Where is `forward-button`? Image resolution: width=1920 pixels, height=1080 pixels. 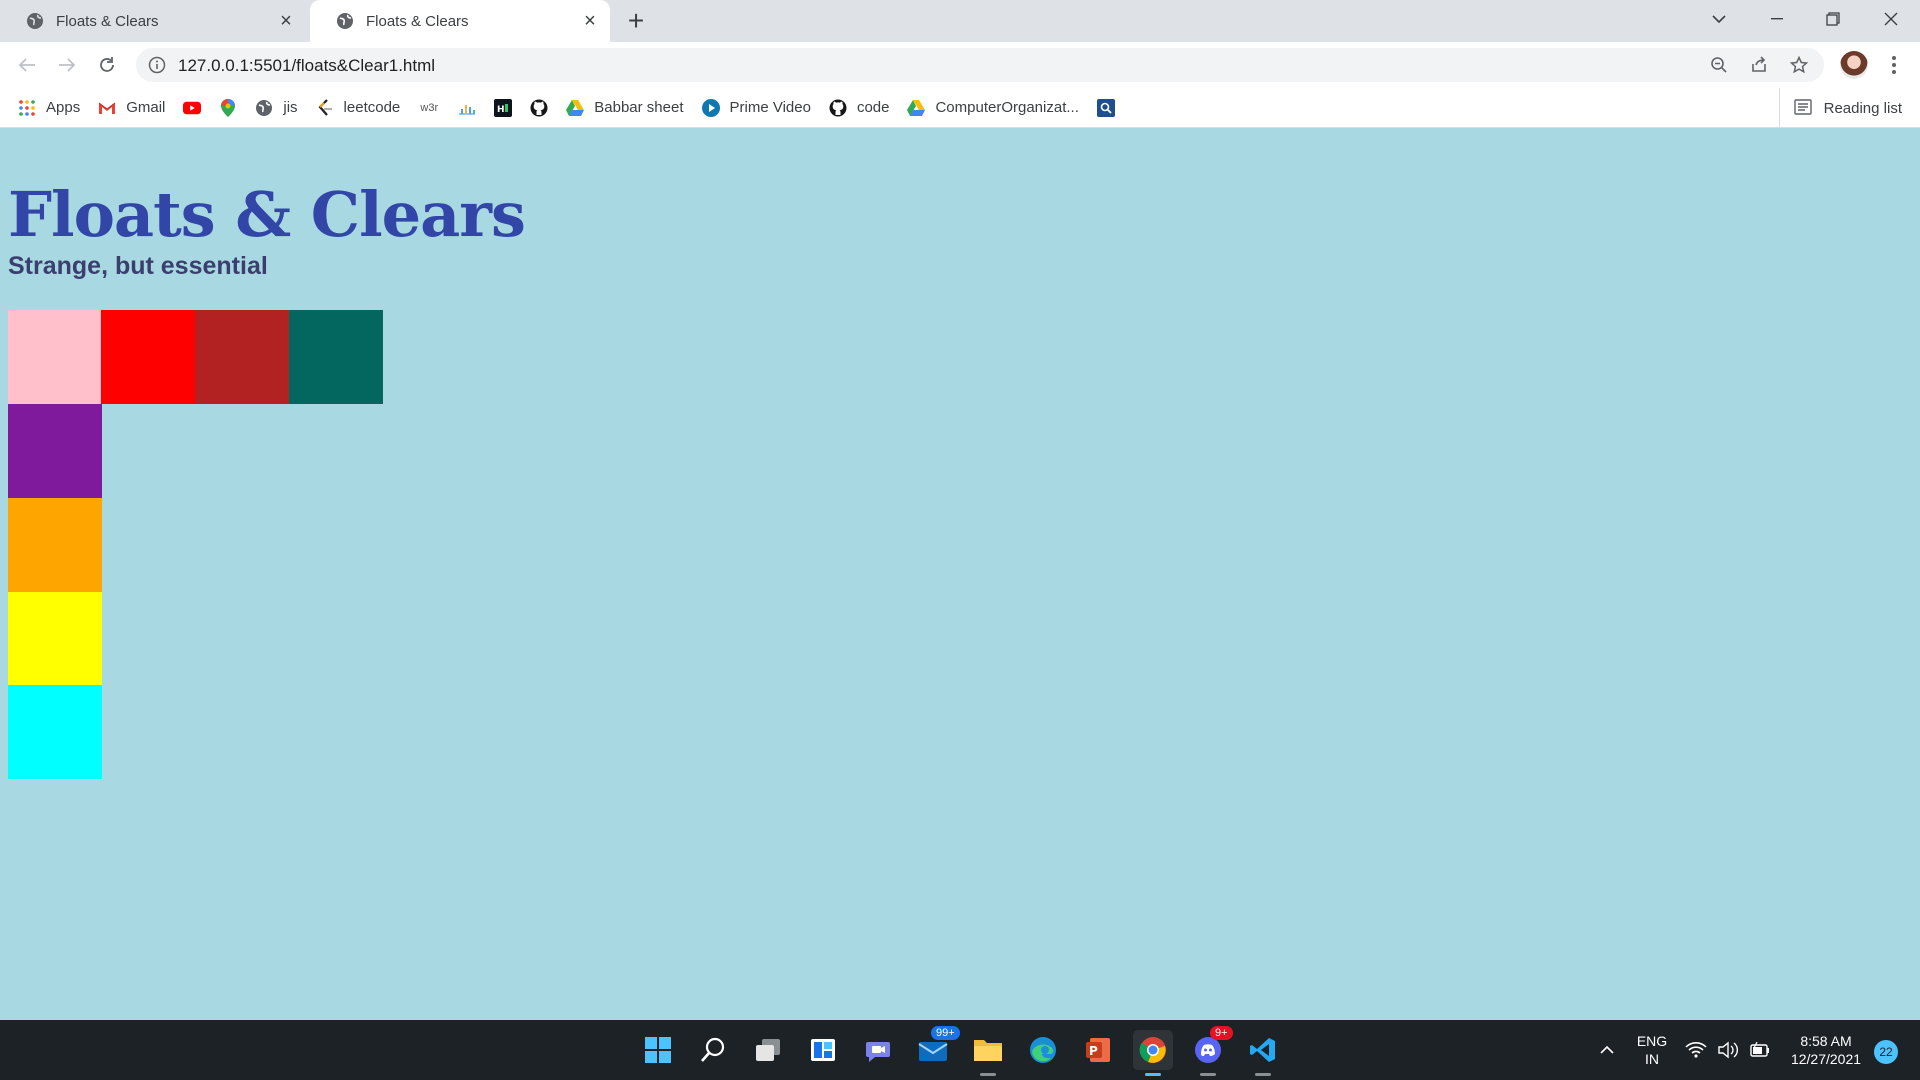
forward-button is located at coordinates (67, 65).